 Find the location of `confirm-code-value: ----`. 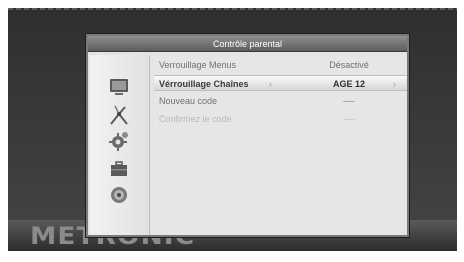

confirm-code-value: ---- is located at coordinates (349, 119).